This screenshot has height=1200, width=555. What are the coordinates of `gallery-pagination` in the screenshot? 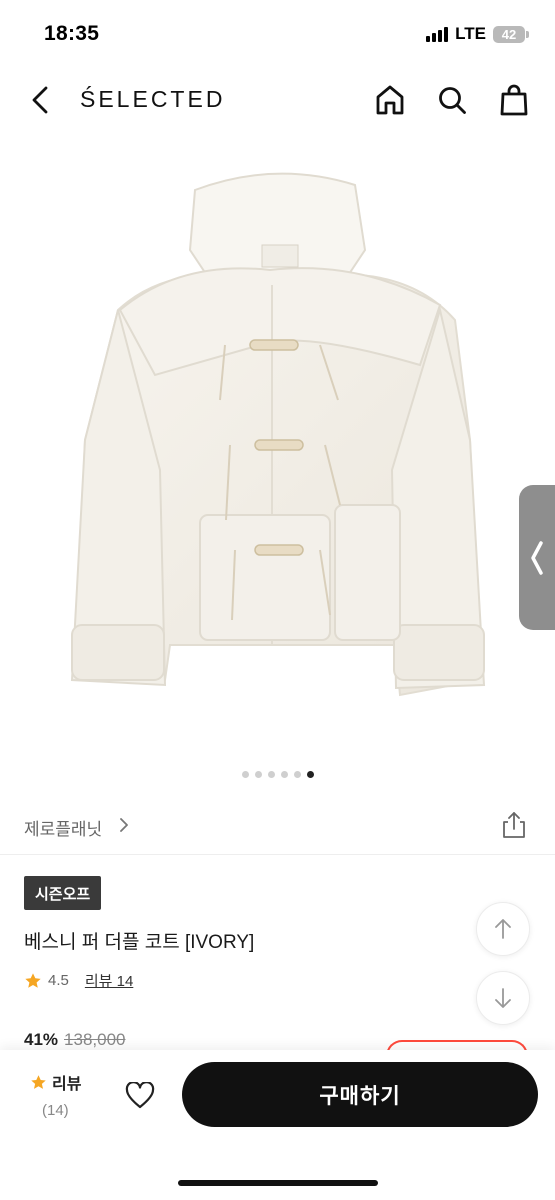 It's located at (277, 774).